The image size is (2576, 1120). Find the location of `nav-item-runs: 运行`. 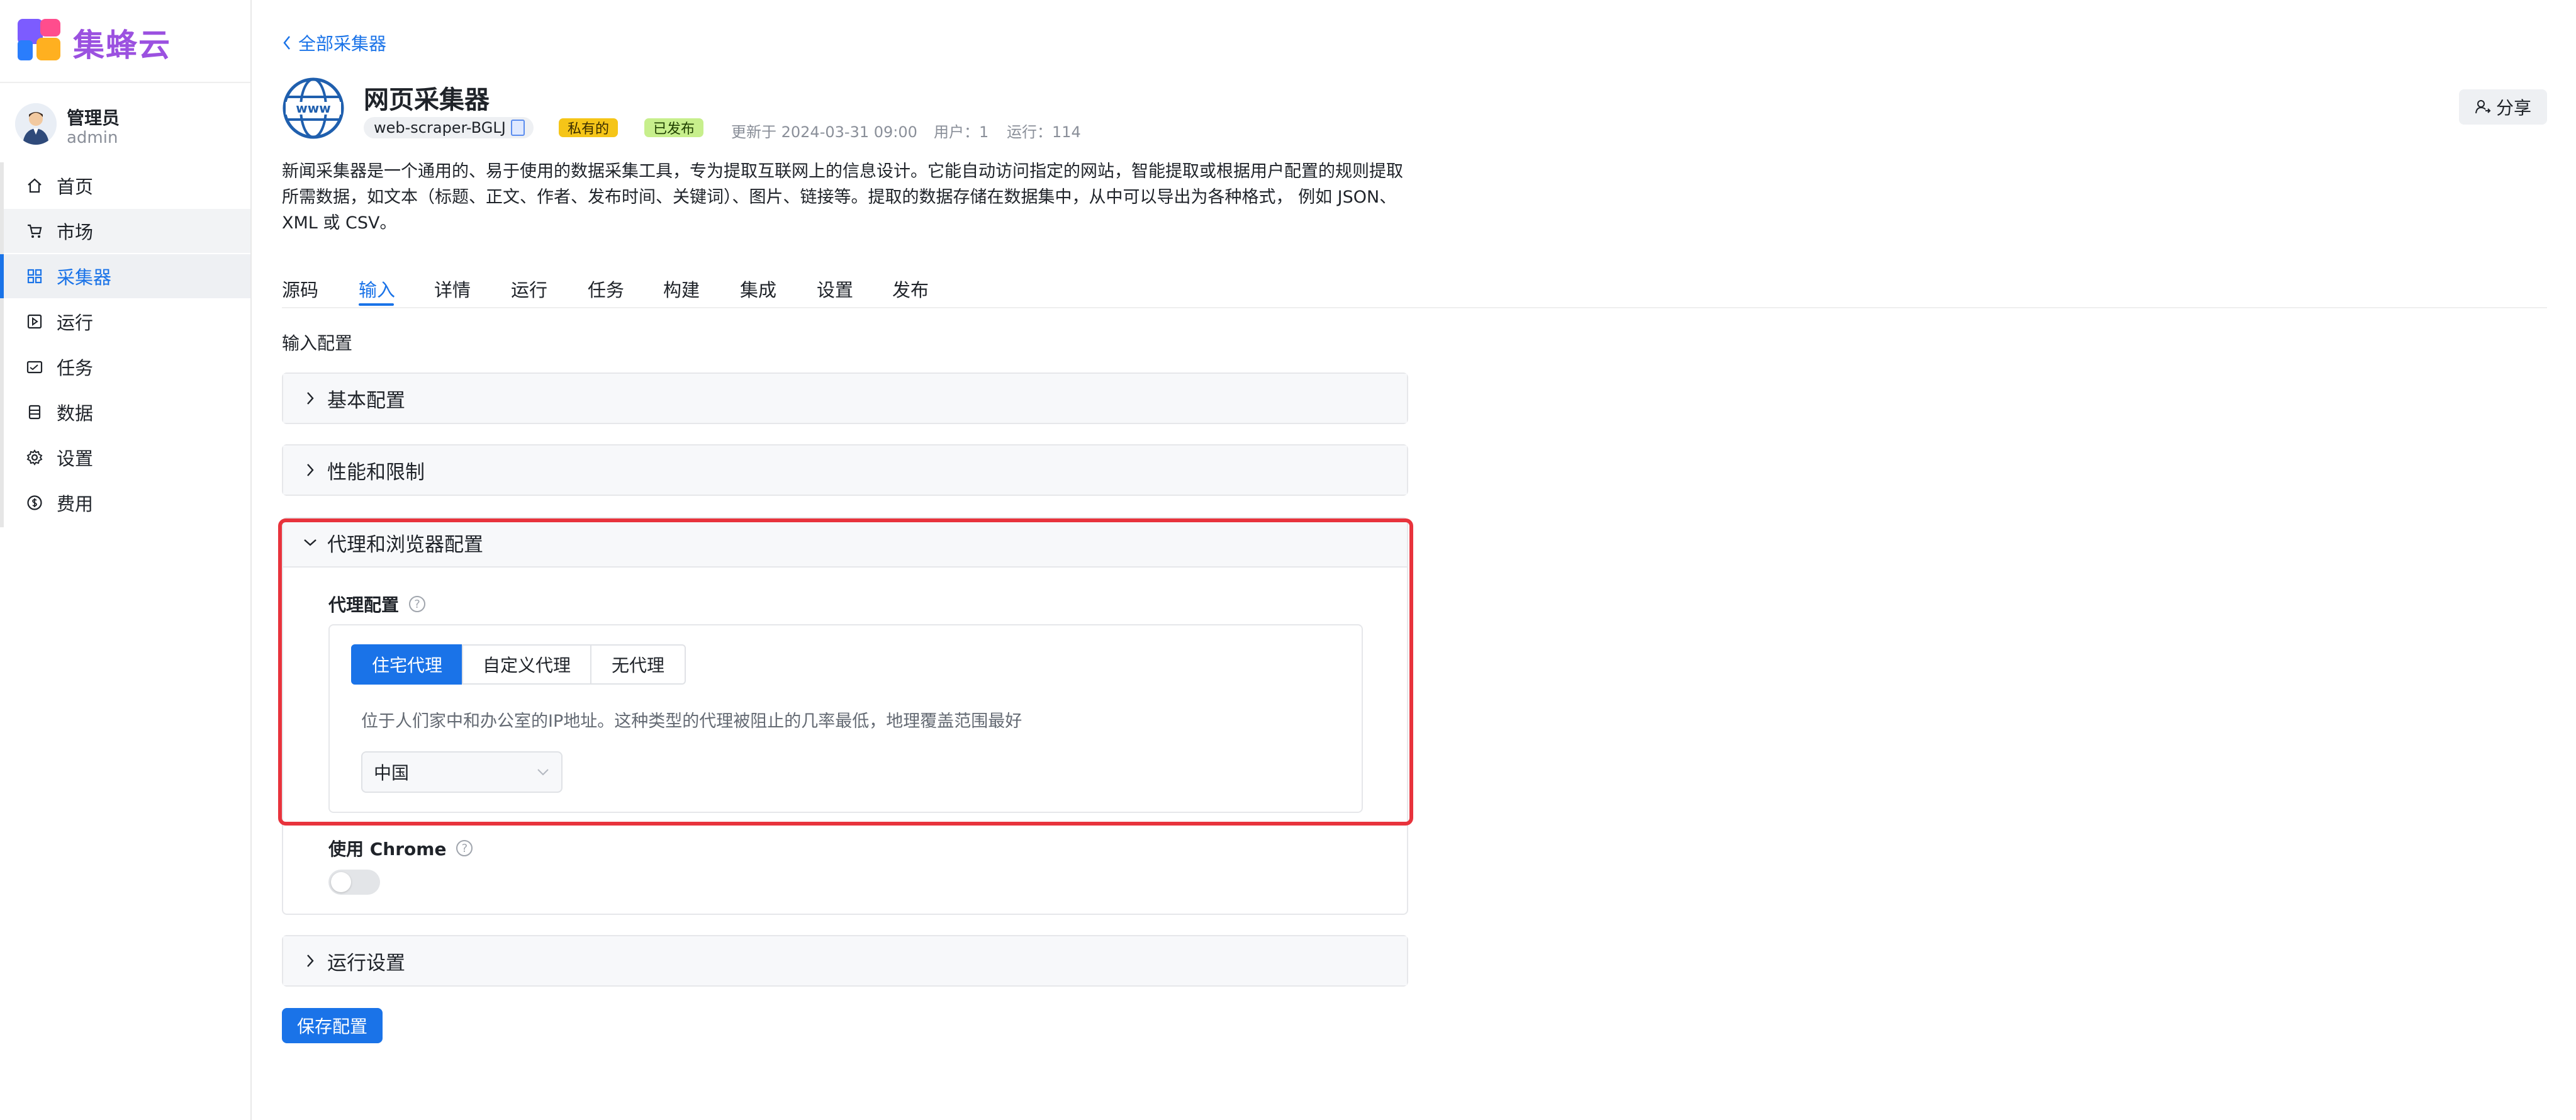

nav-item-runs: 运行 is located at coordinates (127, 322).